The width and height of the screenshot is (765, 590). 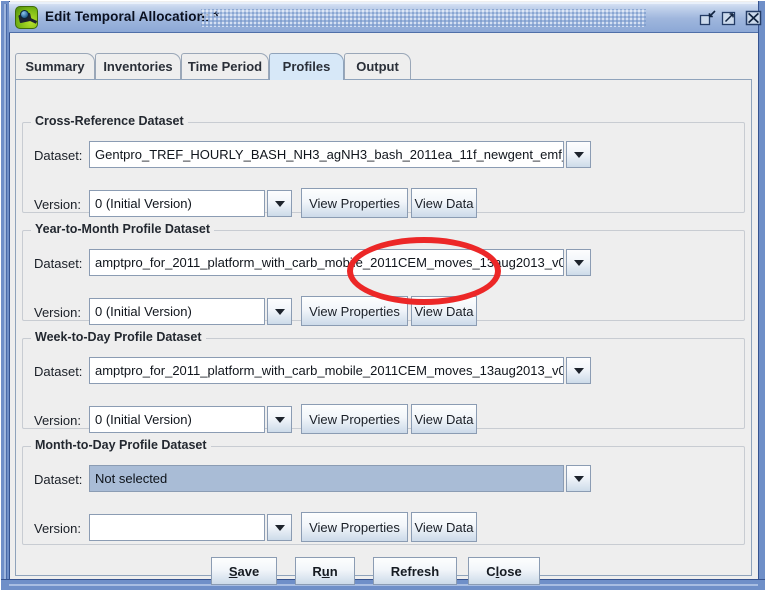 What do you see at coordinates (383, 3) in the screenshot?
I see `title-bar-highlight` at bounding box center [383, 3].